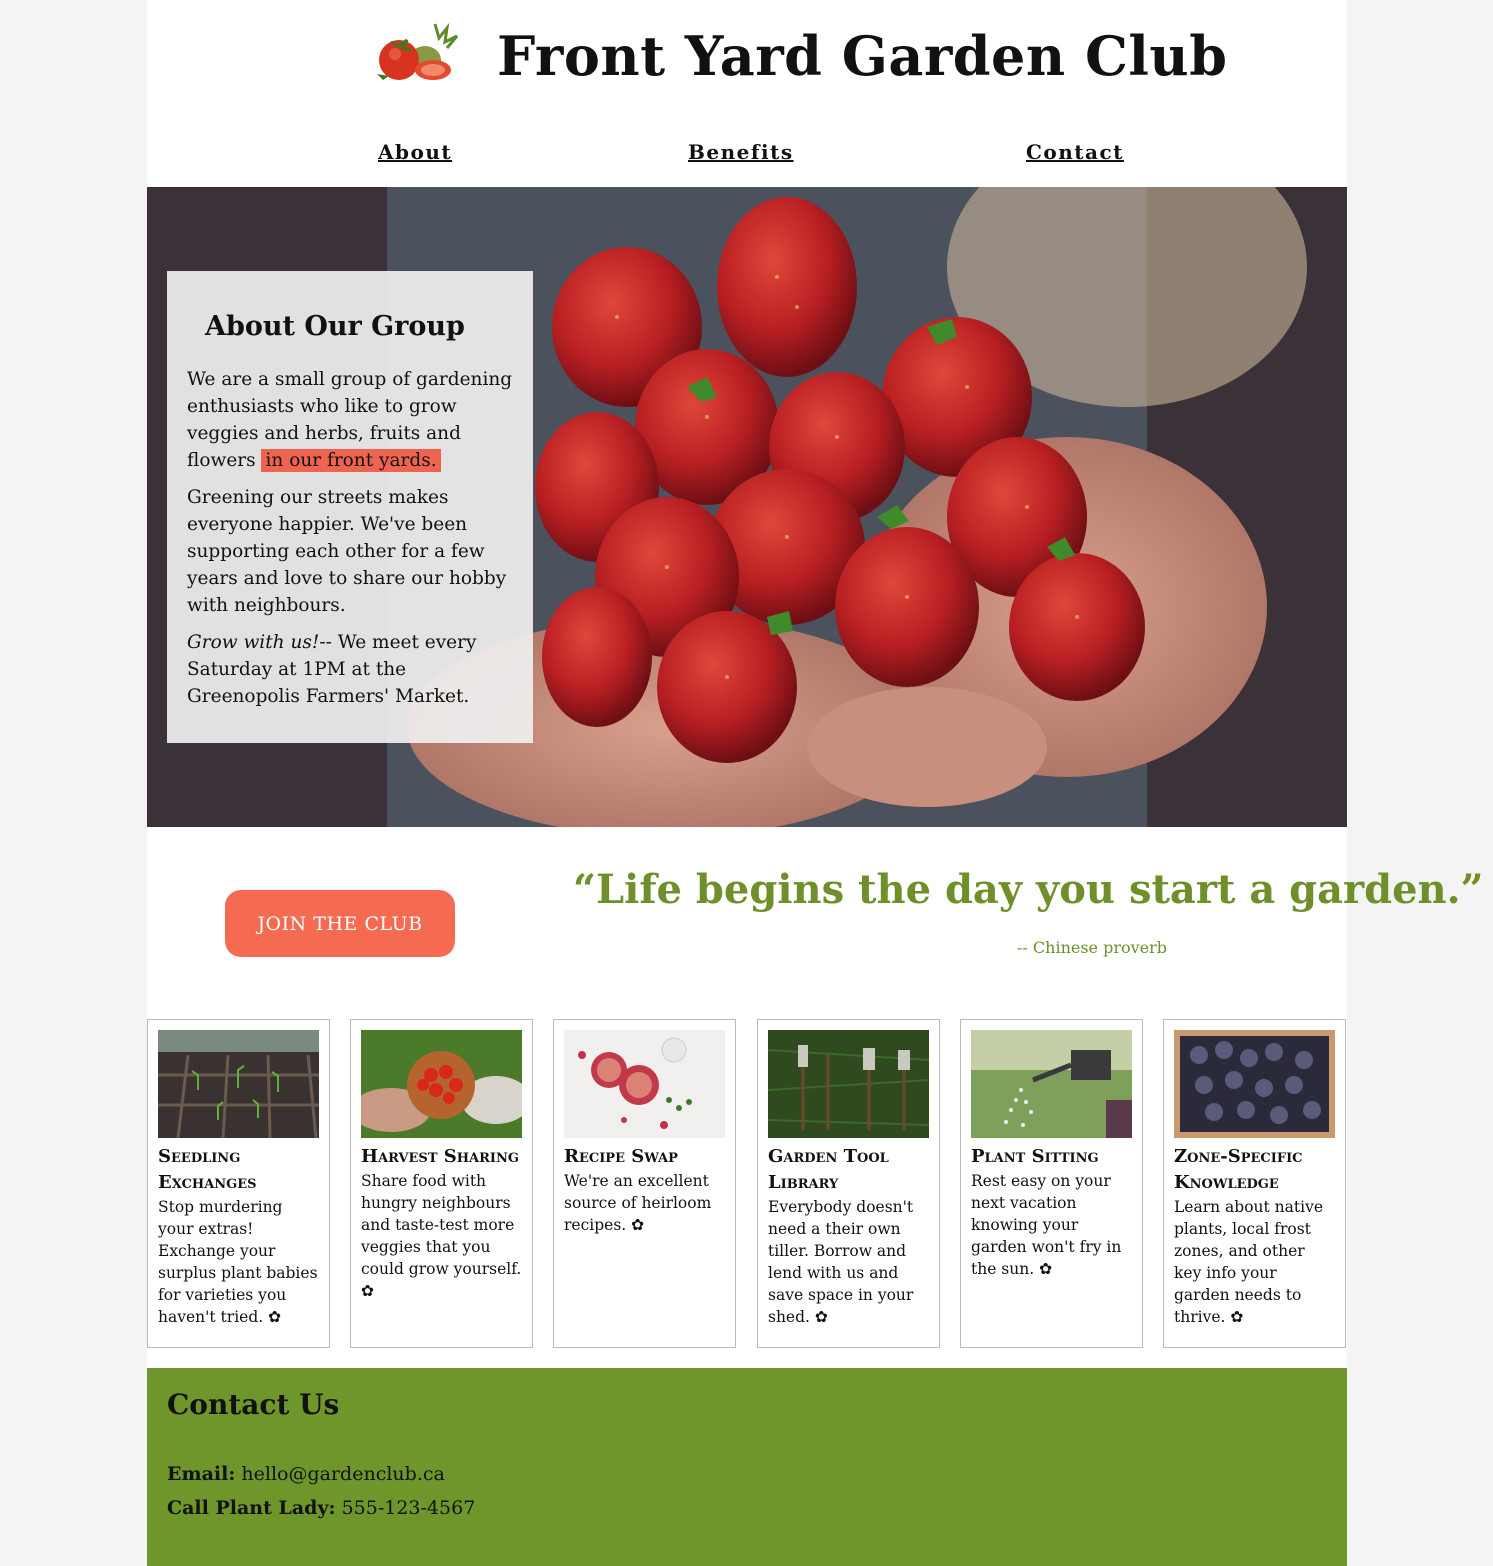 This screenshot has height=1566, width=1493. What do you see at coordinates (415, 152) in the screenshot?
I see `nav-about-link: About` at bounding box center [415, 152].